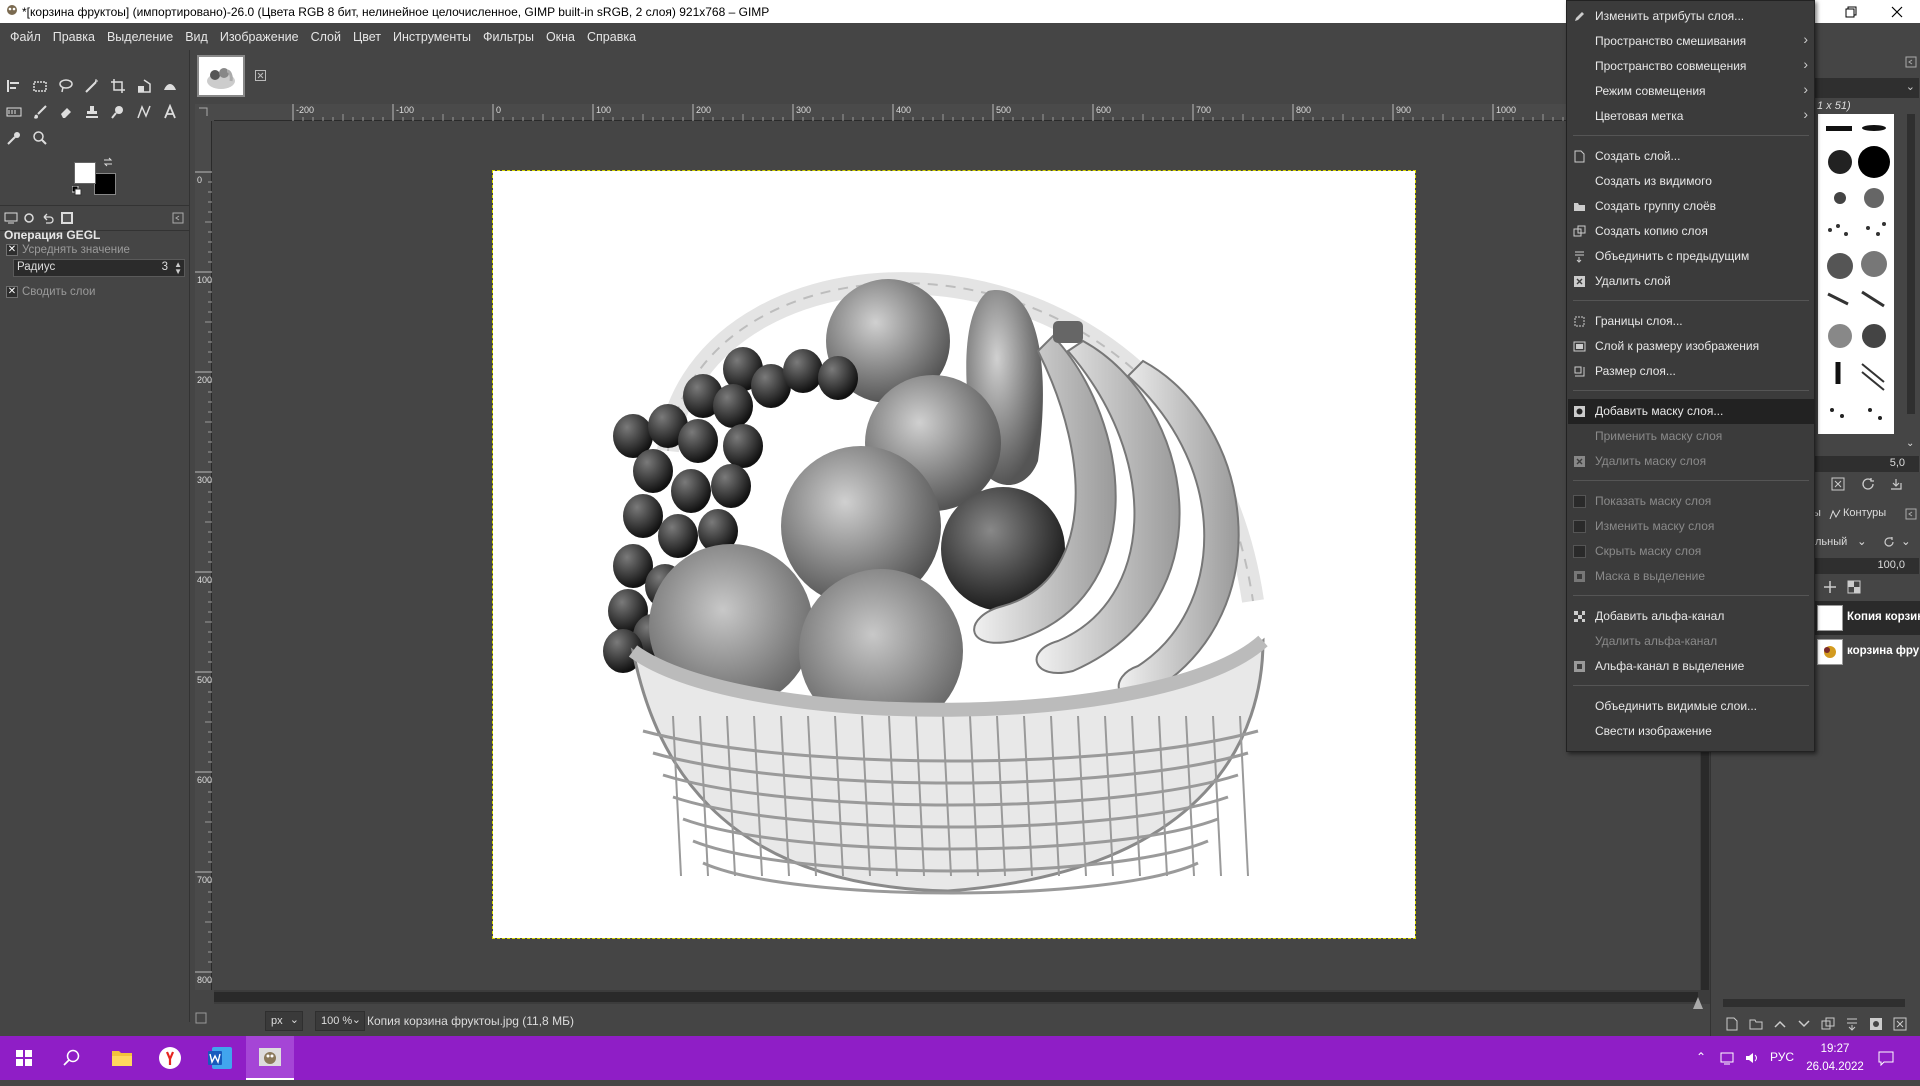 Image resolution: width=1920 pixels, height=1086 pixels. I want to click on brushes-grid, so click(1856, 274).